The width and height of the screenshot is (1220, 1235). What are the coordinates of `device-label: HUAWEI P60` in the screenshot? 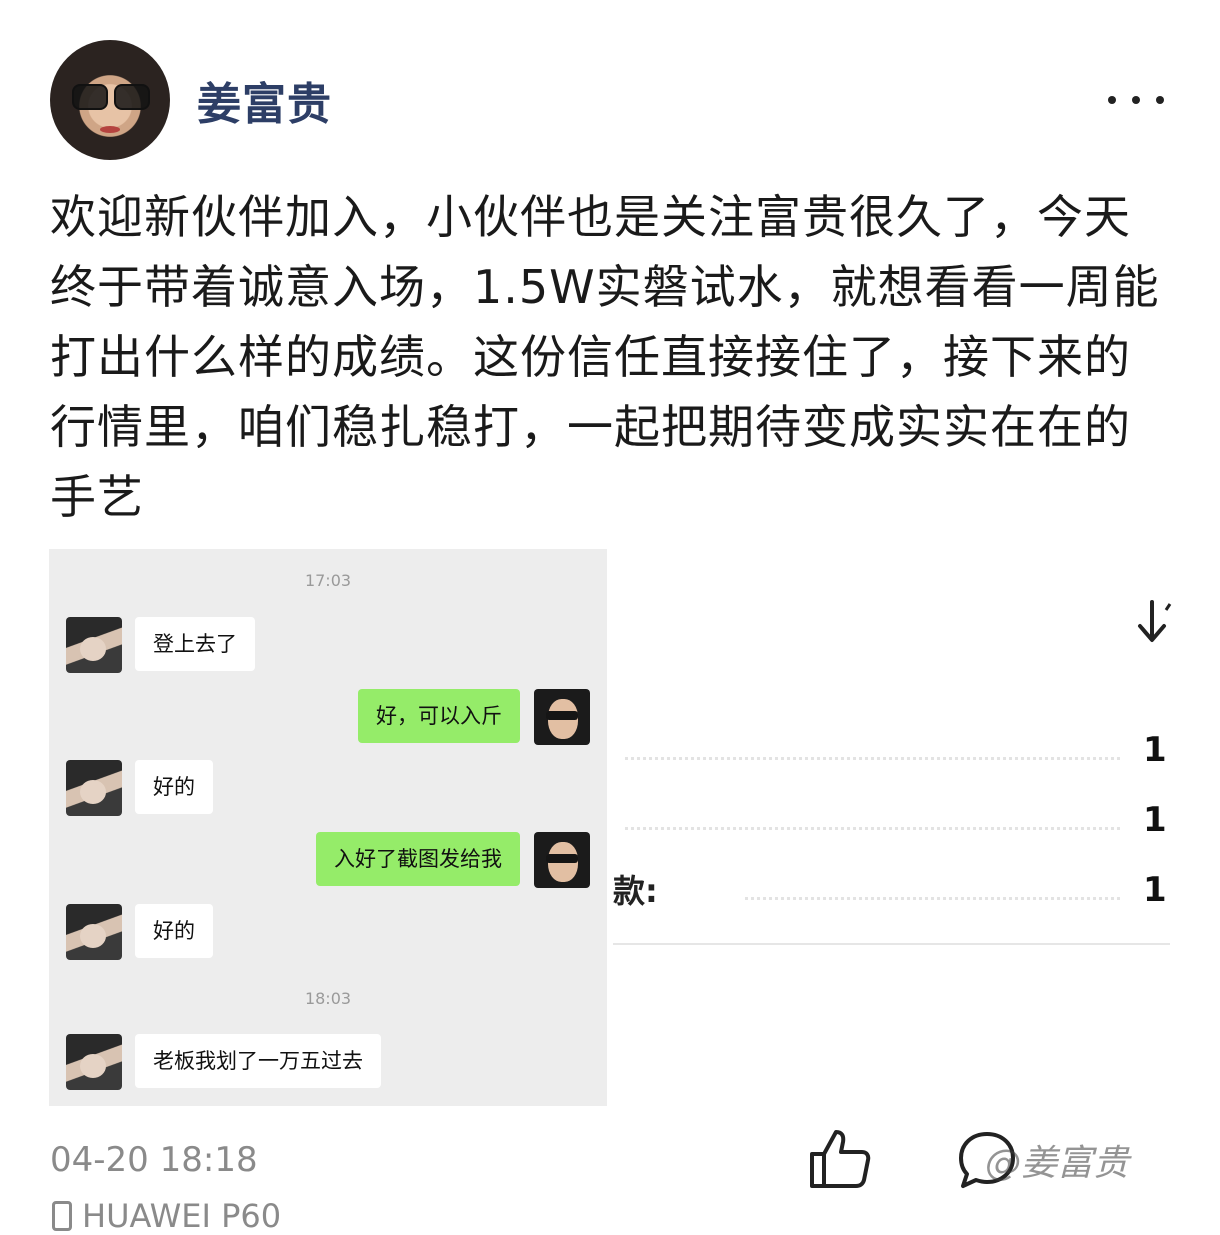 It's located at (182, 1216).